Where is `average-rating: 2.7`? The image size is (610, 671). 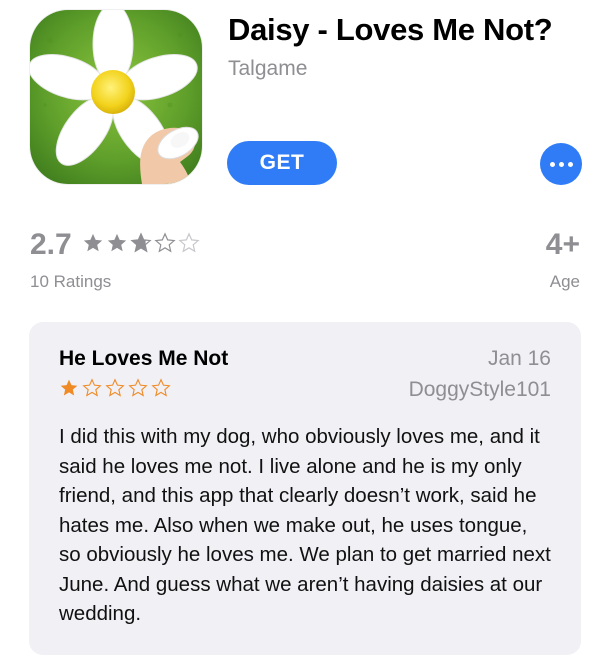 average-rating: 2.7 is located at coordinates (51, 244).